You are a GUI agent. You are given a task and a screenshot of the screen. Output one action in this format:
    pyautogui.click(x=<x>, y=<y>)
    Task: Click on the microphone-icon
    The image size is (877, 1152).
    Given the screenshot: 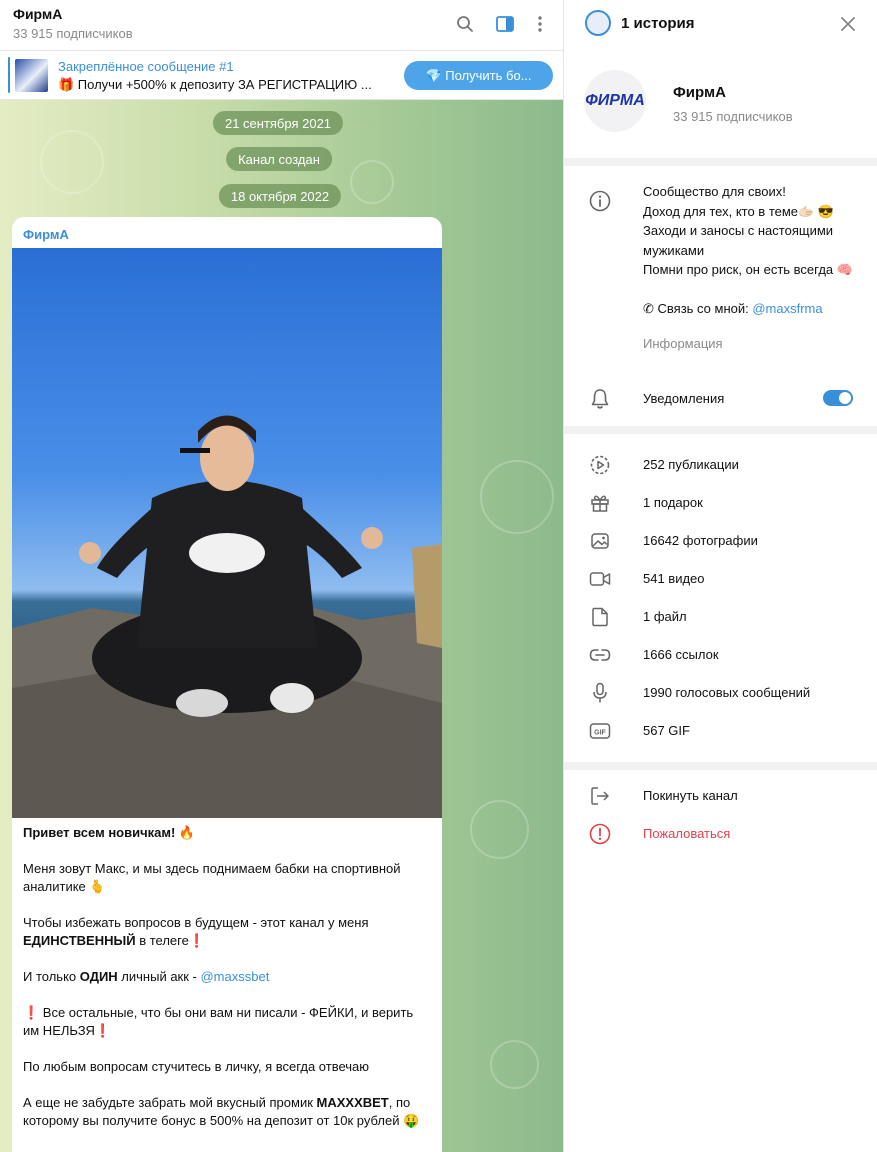 What is the action you would take?
    pyautogui.click(x=600, y=693)
    